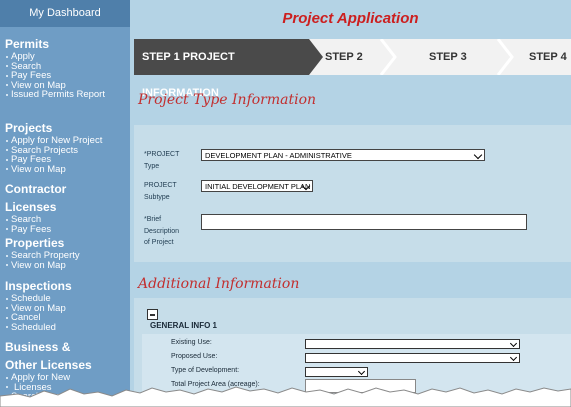 Image resolution: width=571 pixels, height=407 pixels. What do you see at coordinates (336, 372) in the screenshot?
I see `type-of-development-select` at bounding box center [336, 372].